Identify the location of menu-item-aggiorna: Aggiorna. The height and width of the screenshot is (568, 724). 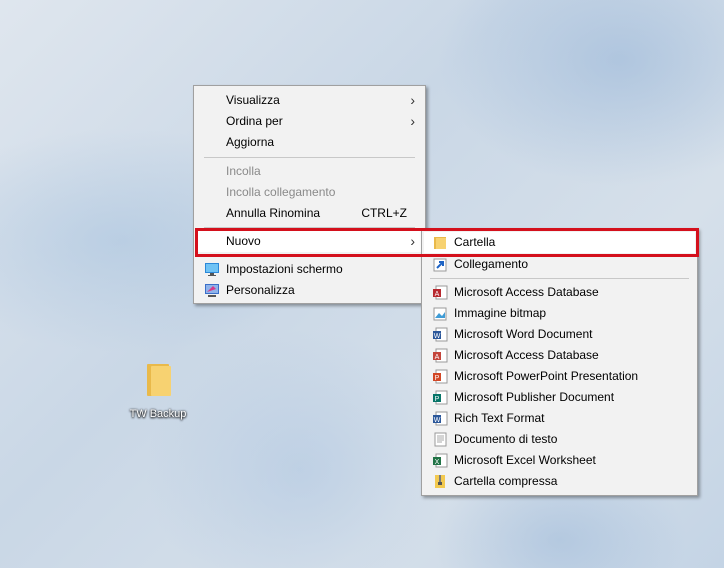
(309, 142).